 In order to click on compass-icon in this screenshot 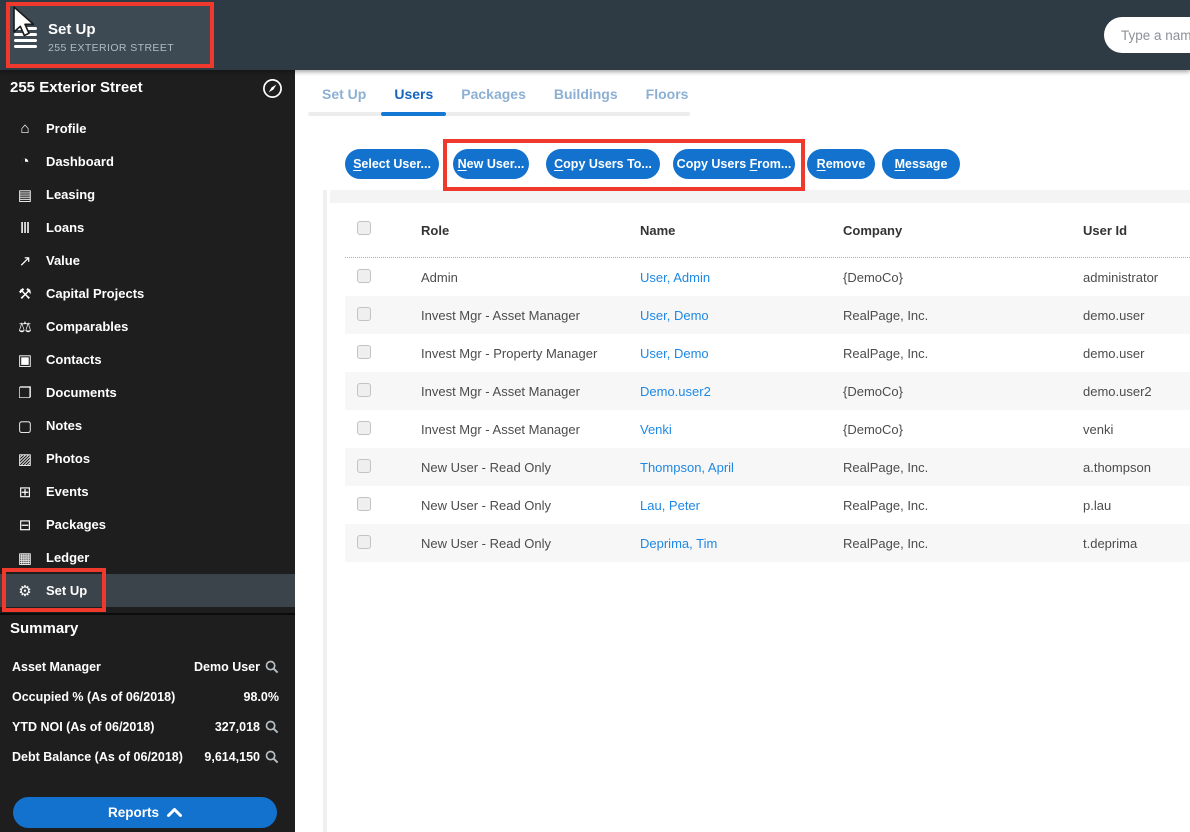, I will do `click(272, 88)`.